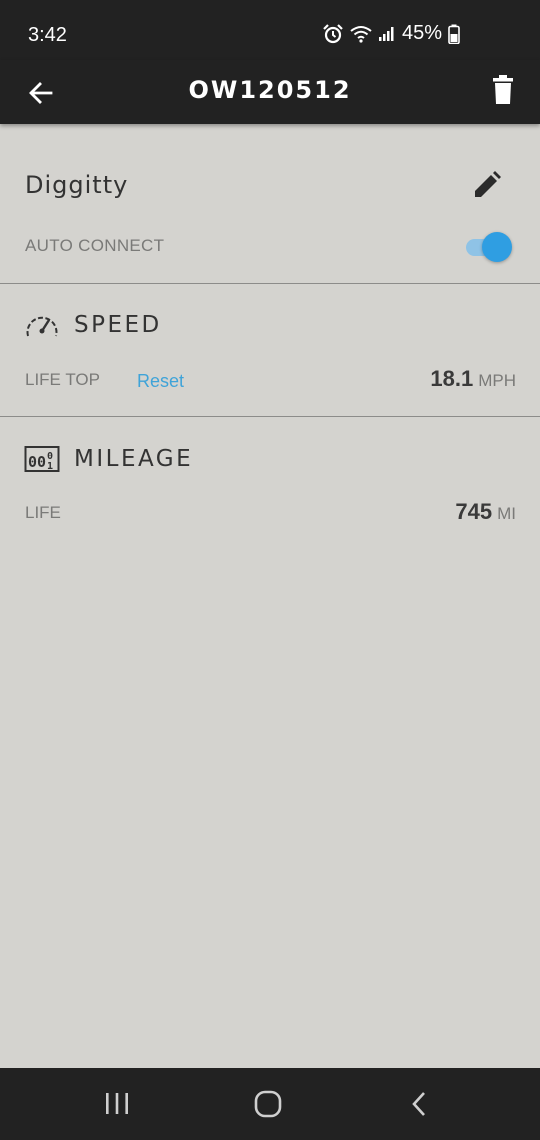  I want to click on recents-icon, so click(117, 1103).